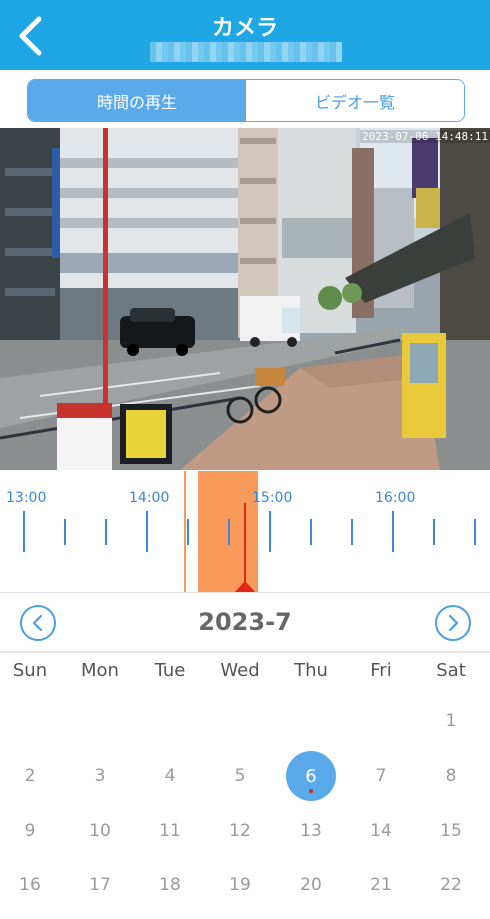 This screenshot has height=919, width=490. I want to click on calendar-day: 2, so click(30, 776).